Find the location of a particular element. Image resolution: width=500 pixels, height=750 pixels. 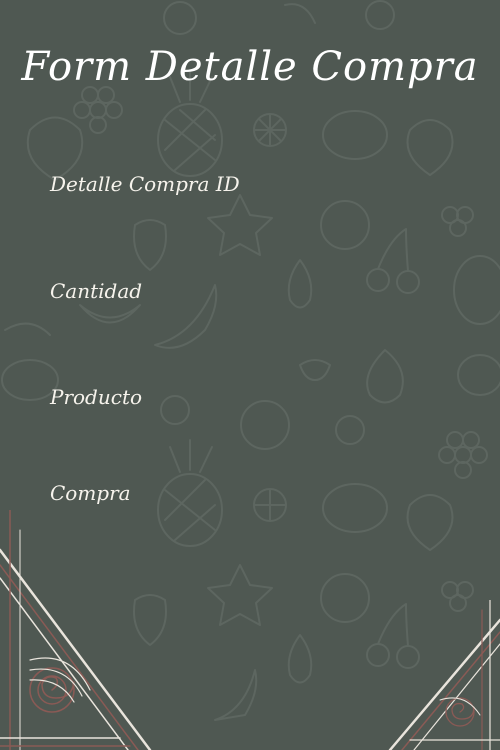

producto-field: Producto is located at coordinates (250, 414).